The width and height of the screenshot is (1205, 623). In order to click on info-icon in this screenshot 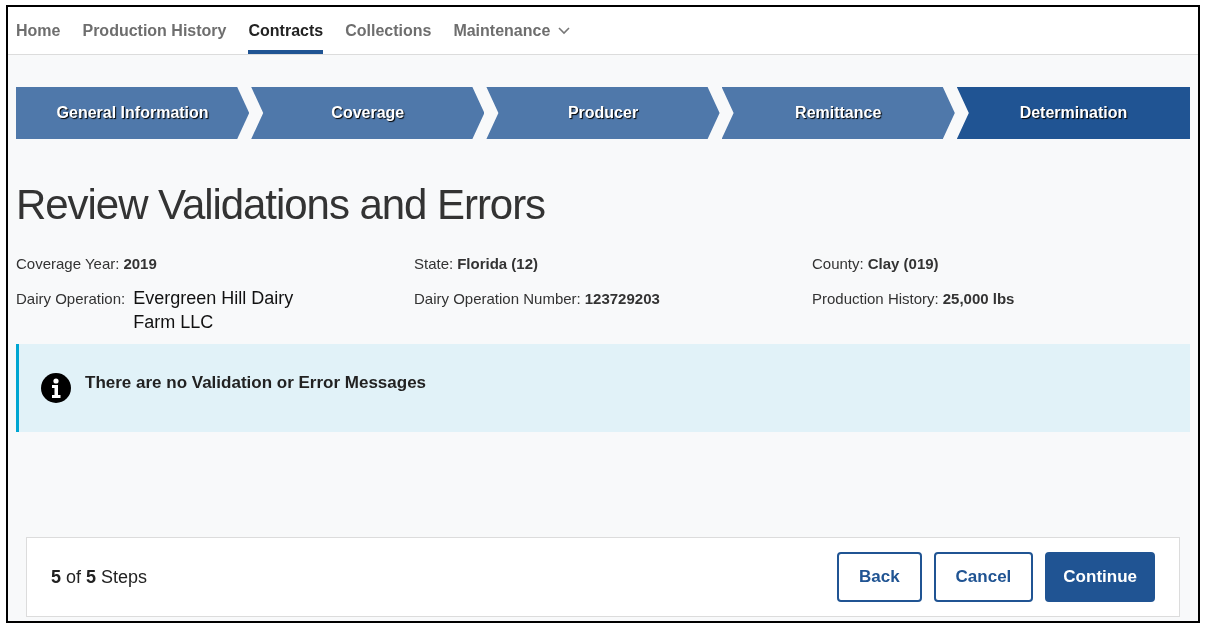, I will do `click(56, 387)`.